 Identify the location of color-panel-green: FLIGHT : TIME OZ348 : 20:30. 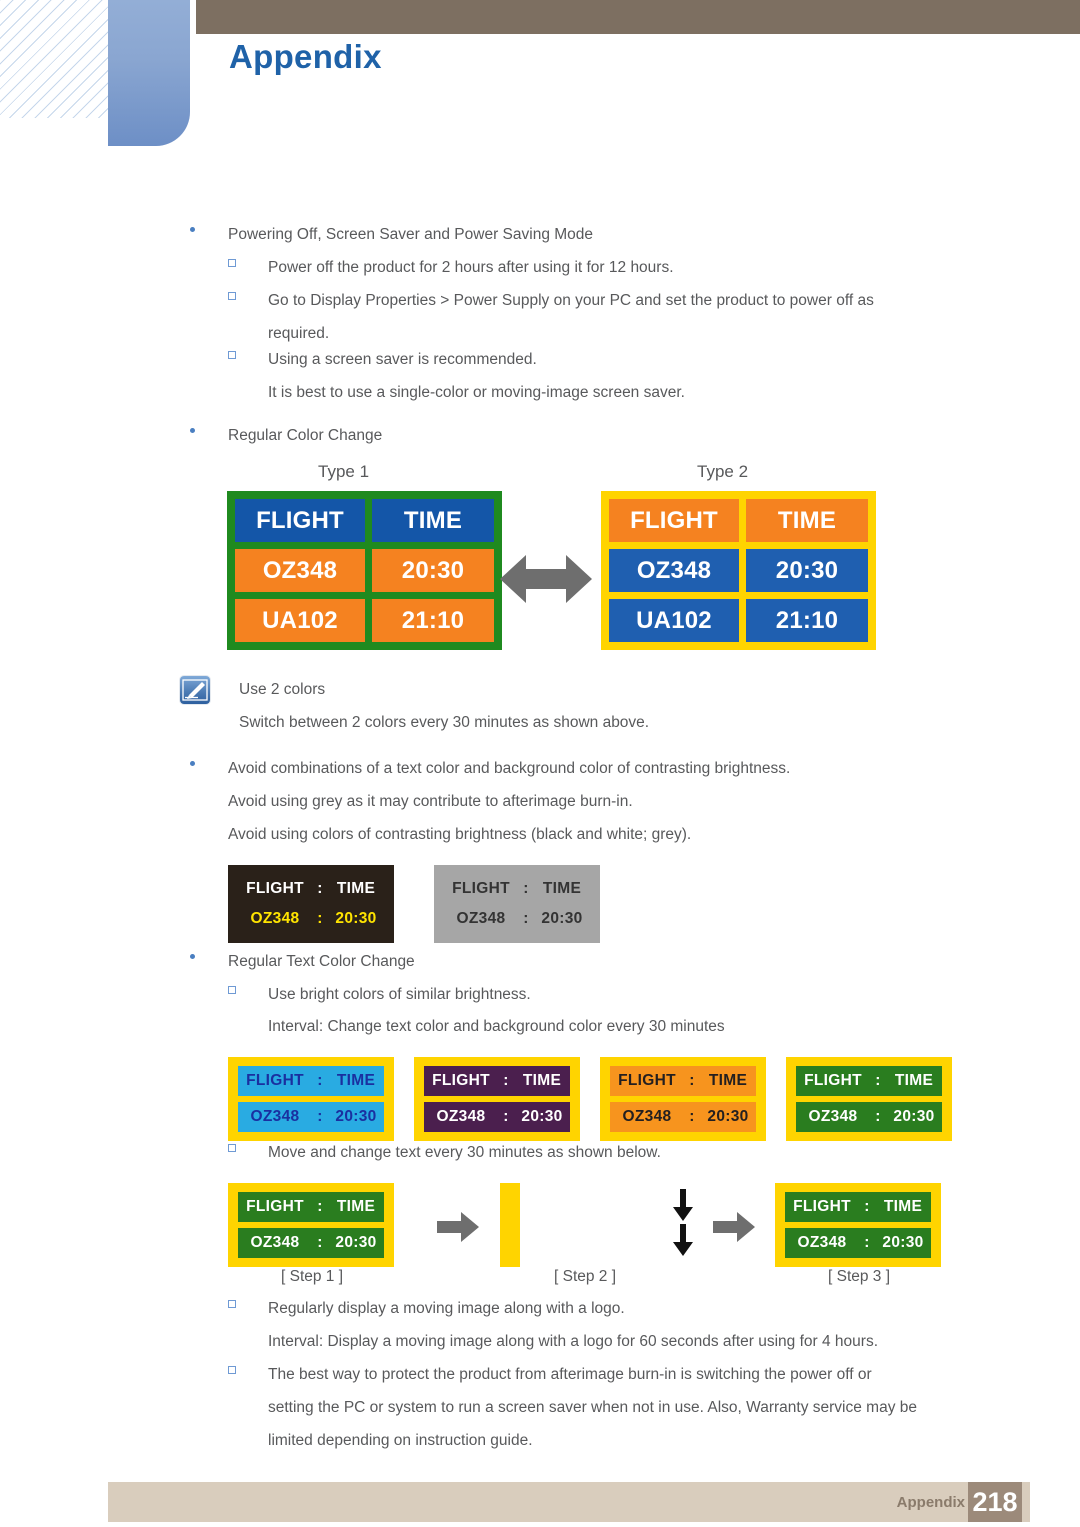
(869, 1099).